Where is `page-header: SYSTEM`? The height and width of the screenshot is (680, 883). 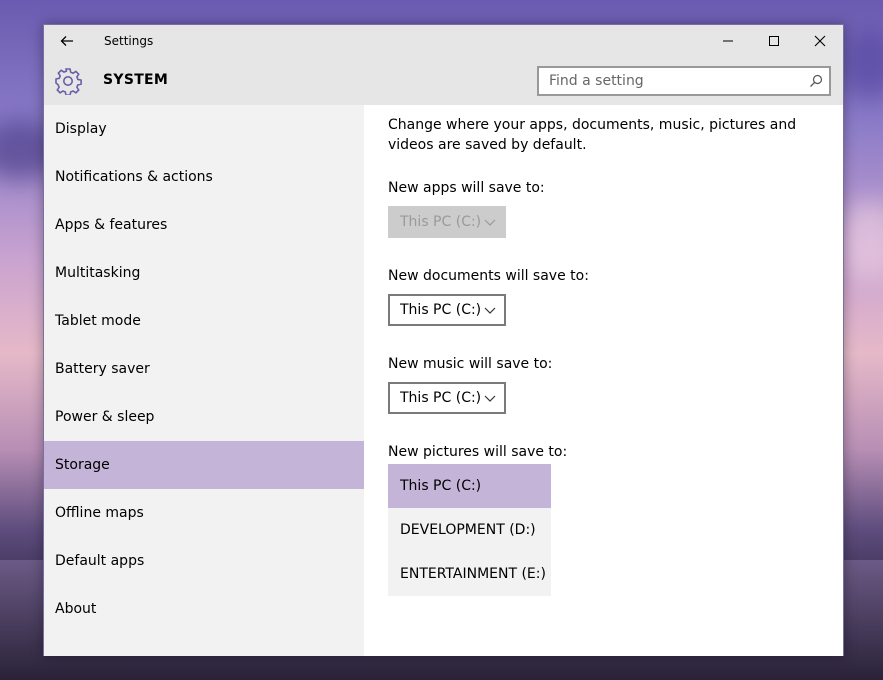 page-header: SYSTEM is located at coordinates (443, 81).